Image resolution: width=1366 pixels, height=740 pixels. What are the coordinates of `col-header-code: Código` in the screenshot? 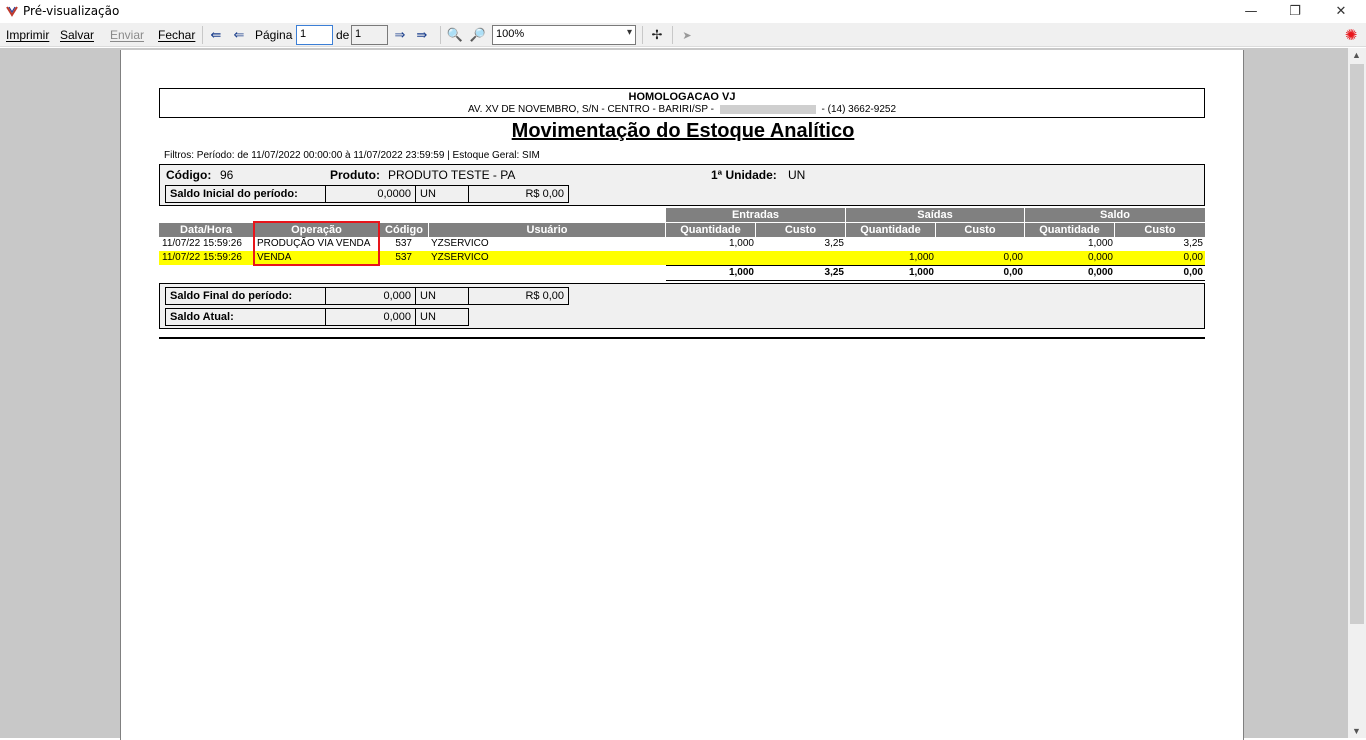 It's located at (404, 230).